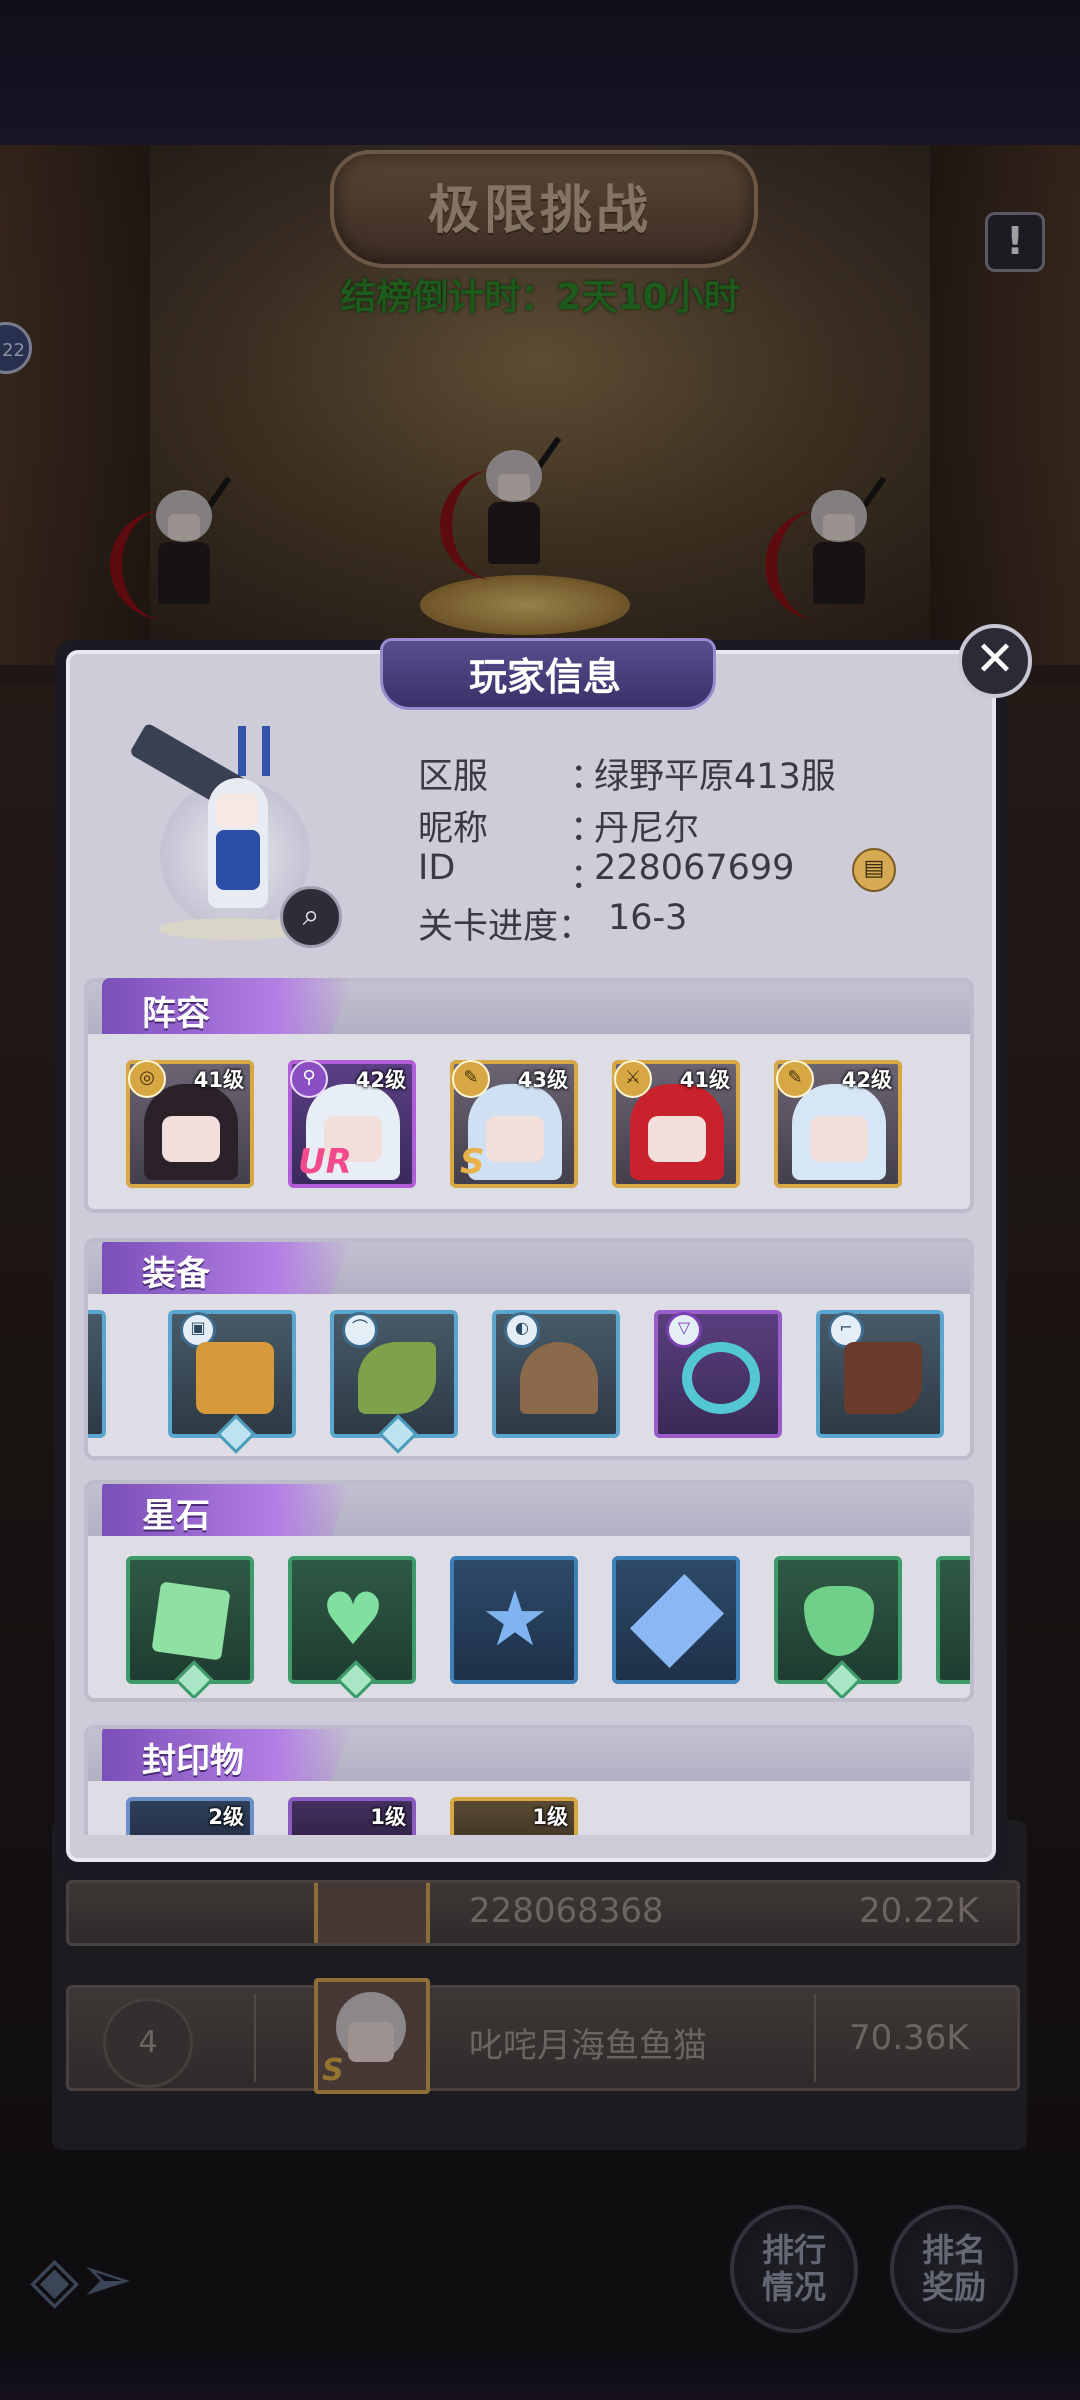 The image size is (1080, 2400). I want to click on magnifier-icon: ⌕, so click(311, 915).